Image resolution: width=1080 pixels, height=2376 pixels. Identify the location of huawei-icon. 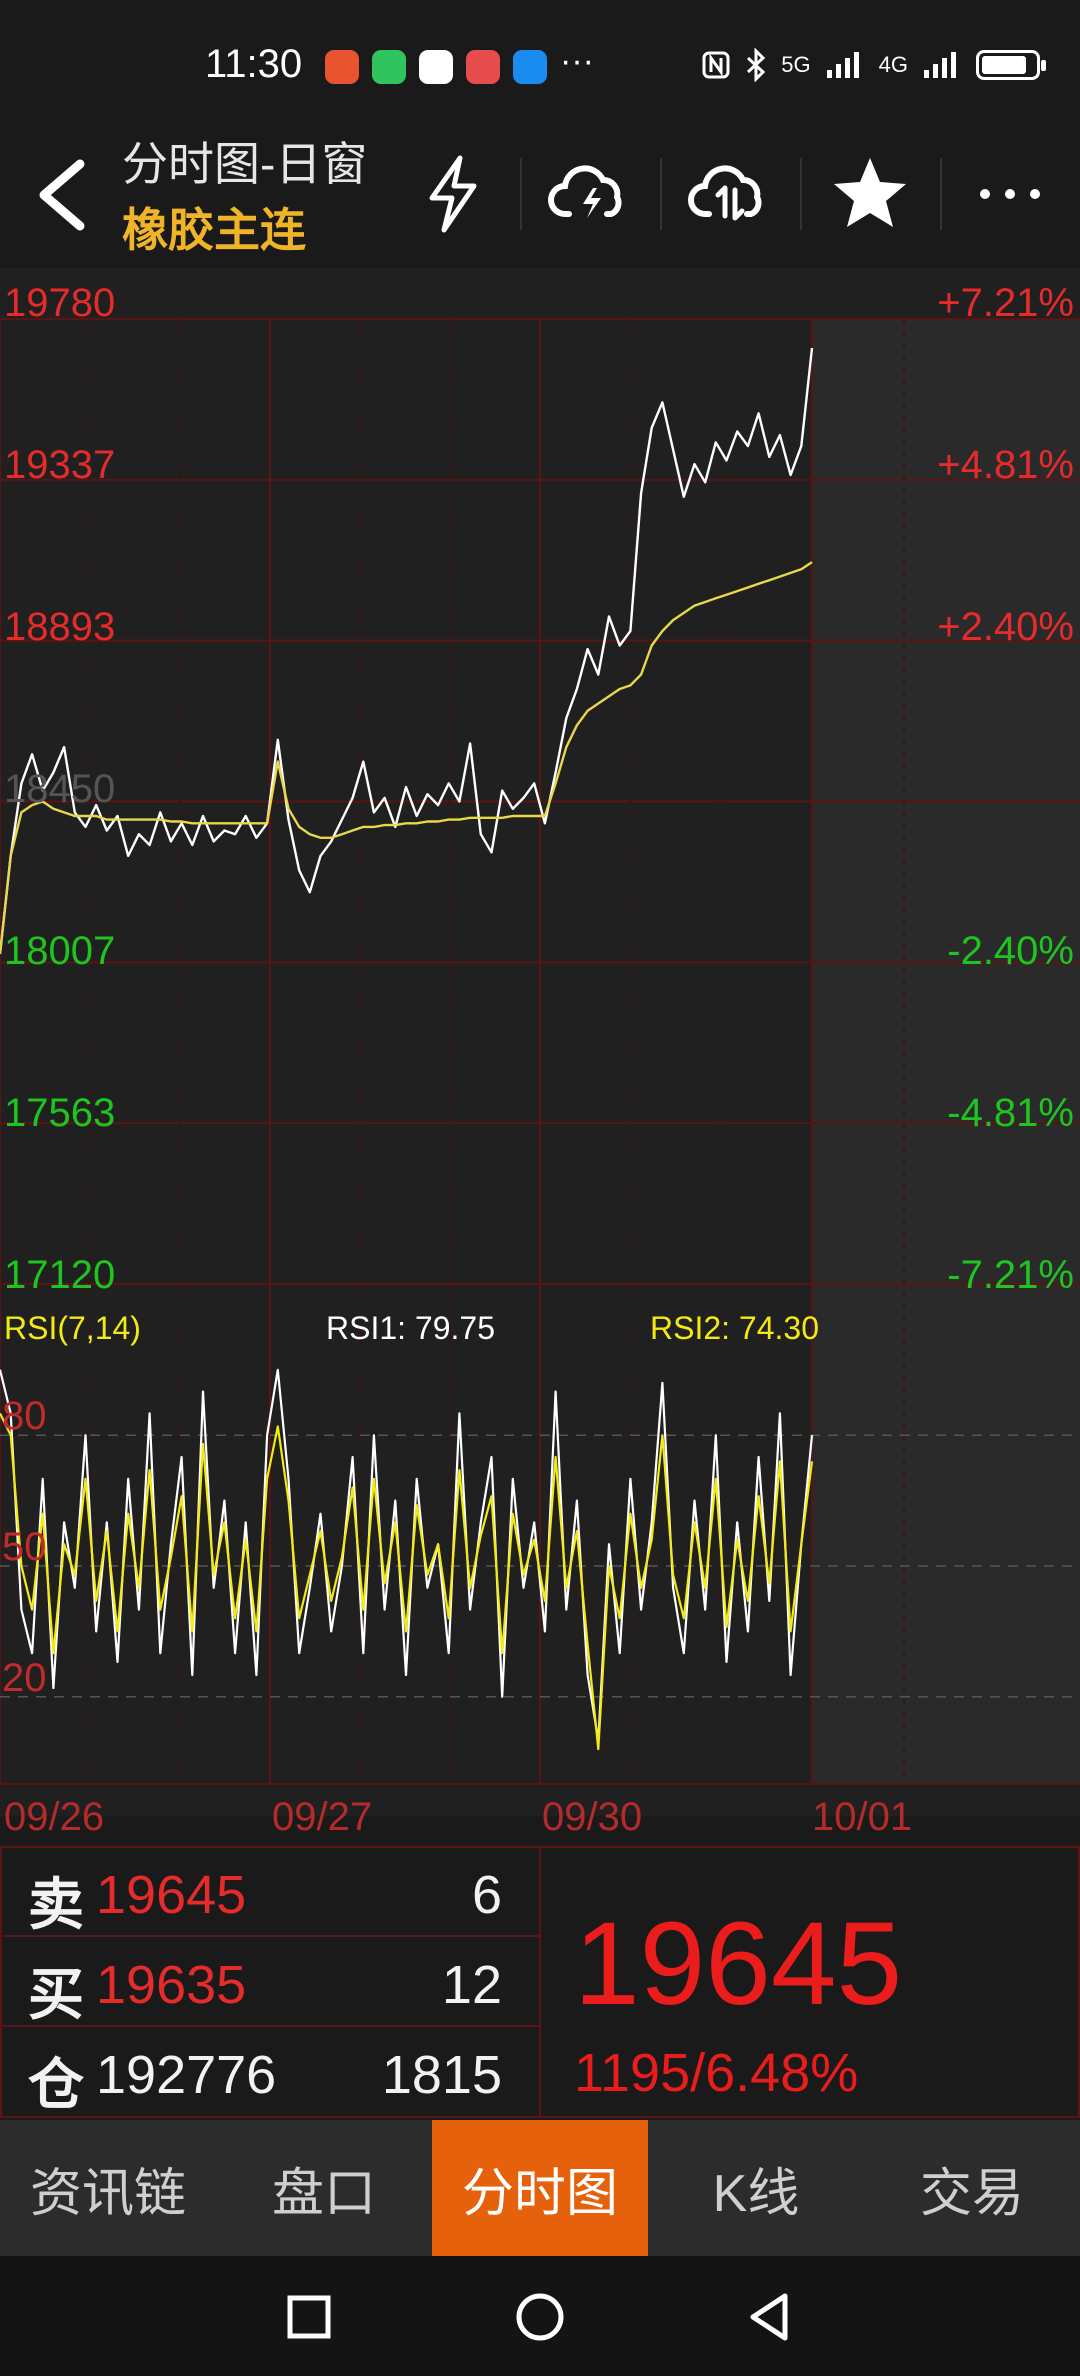
(483, 67).